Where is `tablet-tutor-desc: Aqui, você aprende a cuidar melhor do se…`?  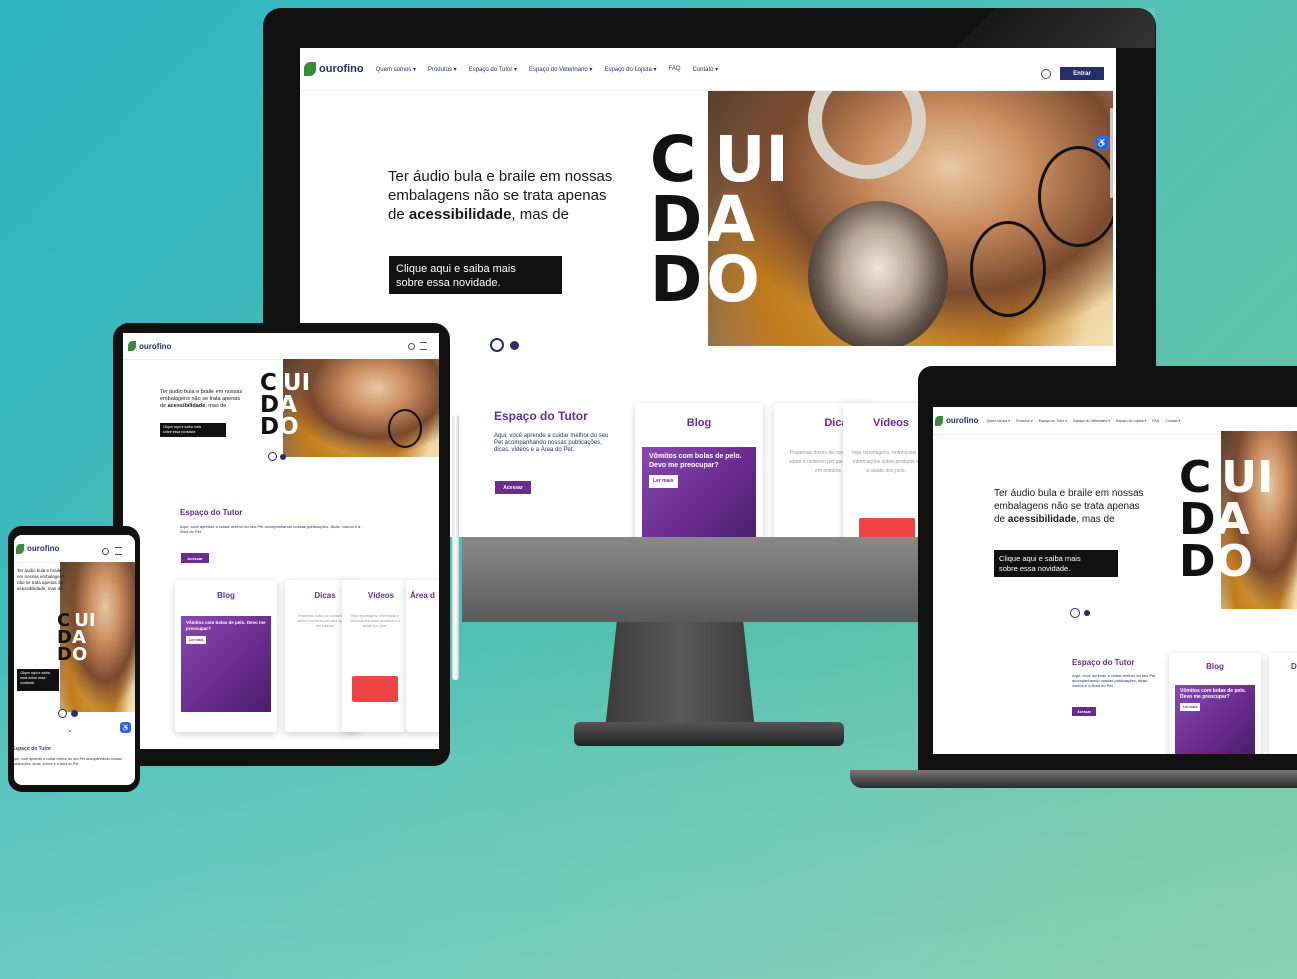
tablet-tutor-desc: Aqui, você aprende a cuidar melhor do se… is located at coordinates (270, 529).